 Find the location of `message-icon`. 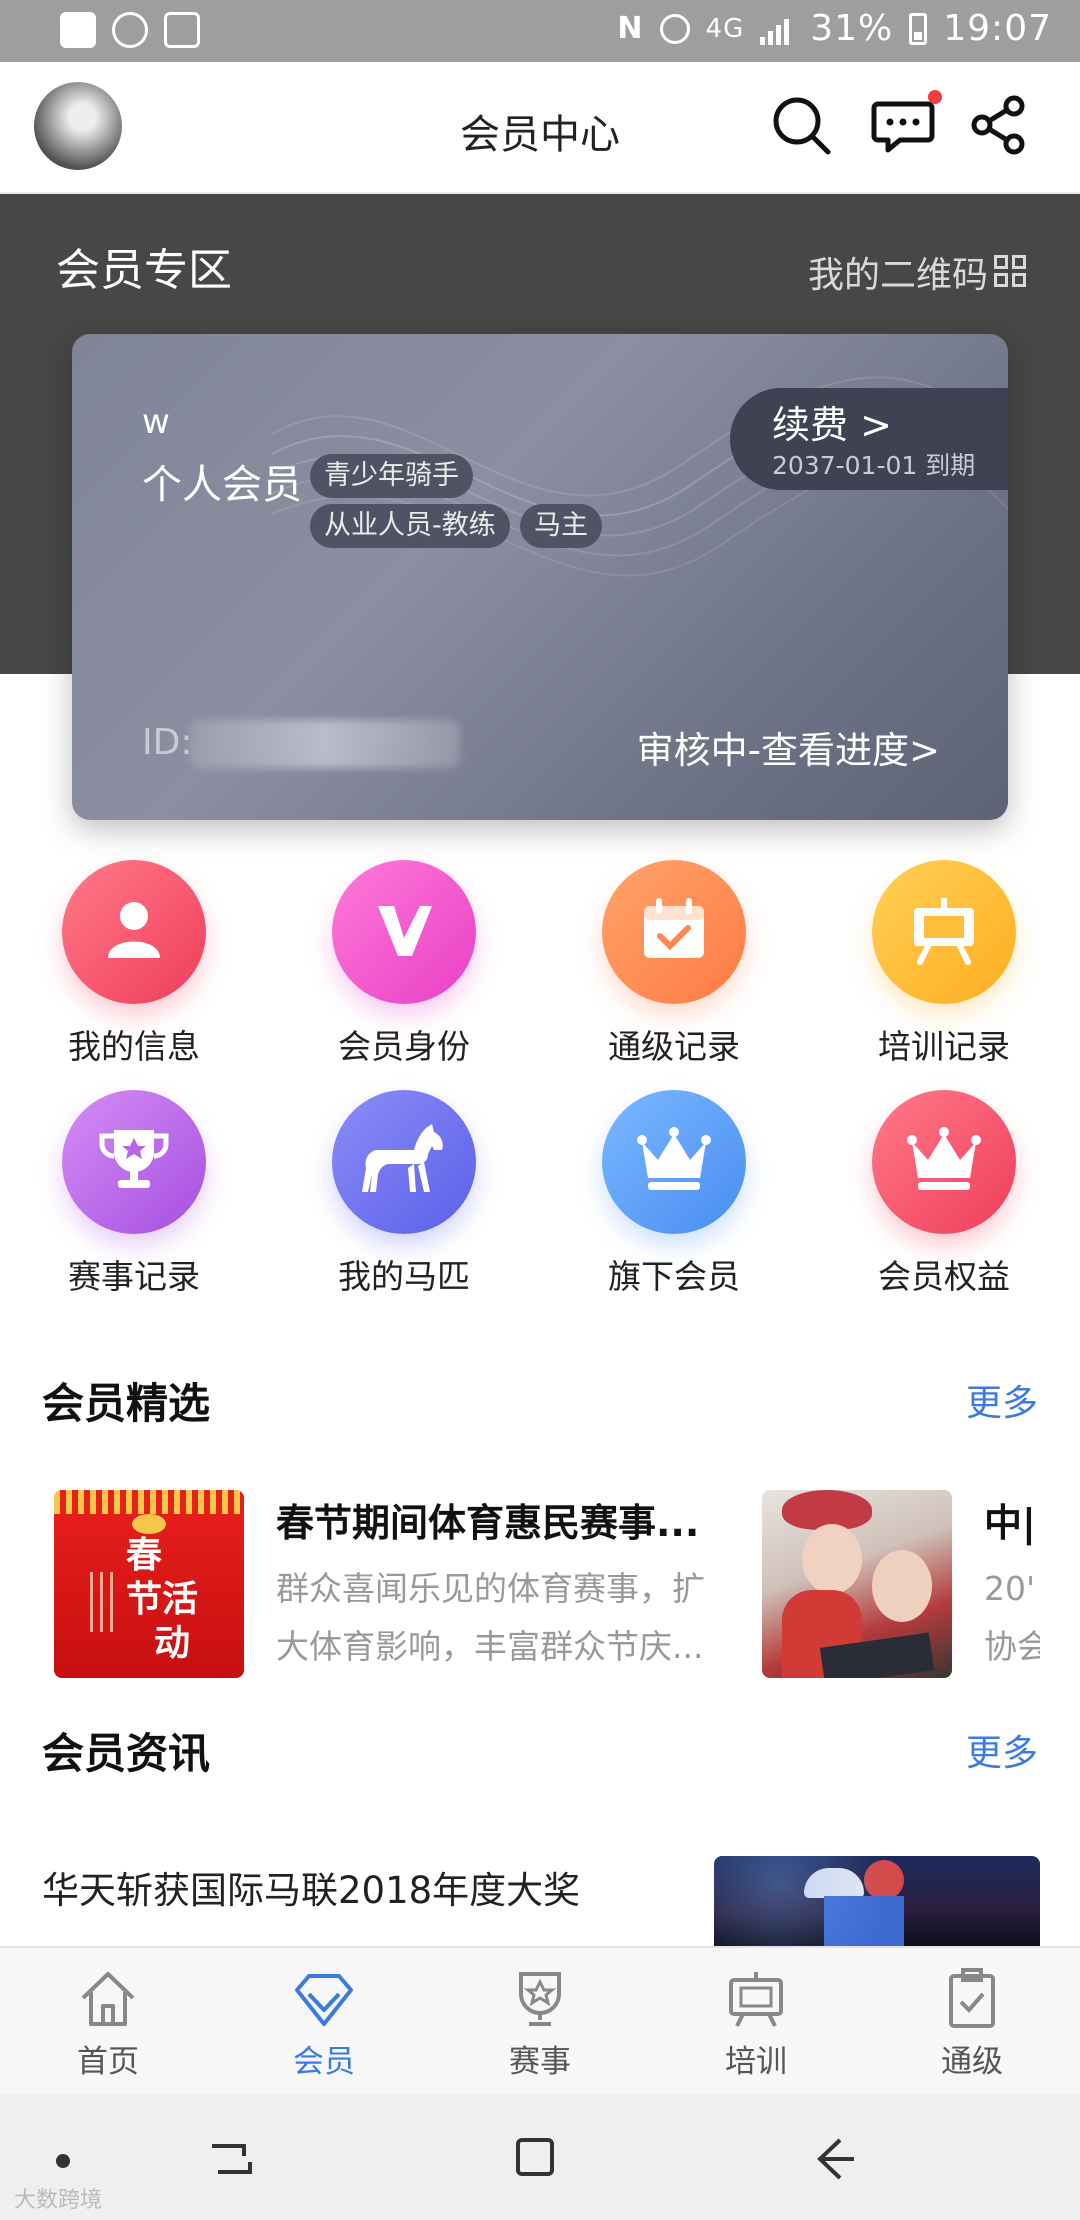

message-icon is located at coordinates (903, 125).